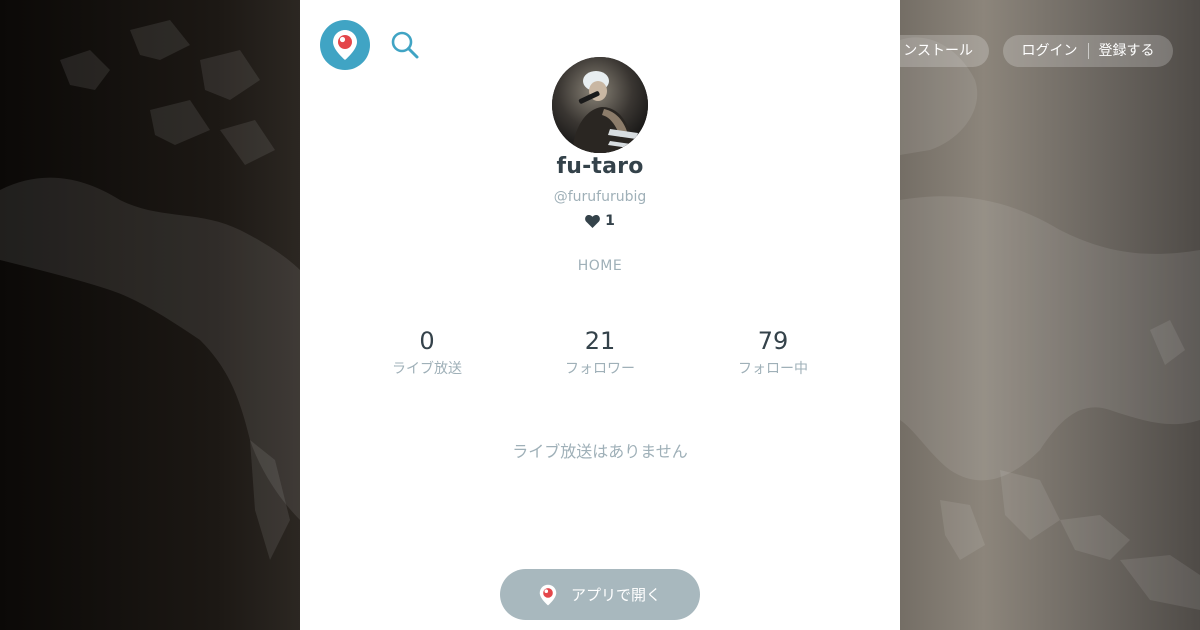 This screenshot has height=630, width=1200. Describe the element at coordinates (600, 105) in the screenshot. I see `avatar` at that location.